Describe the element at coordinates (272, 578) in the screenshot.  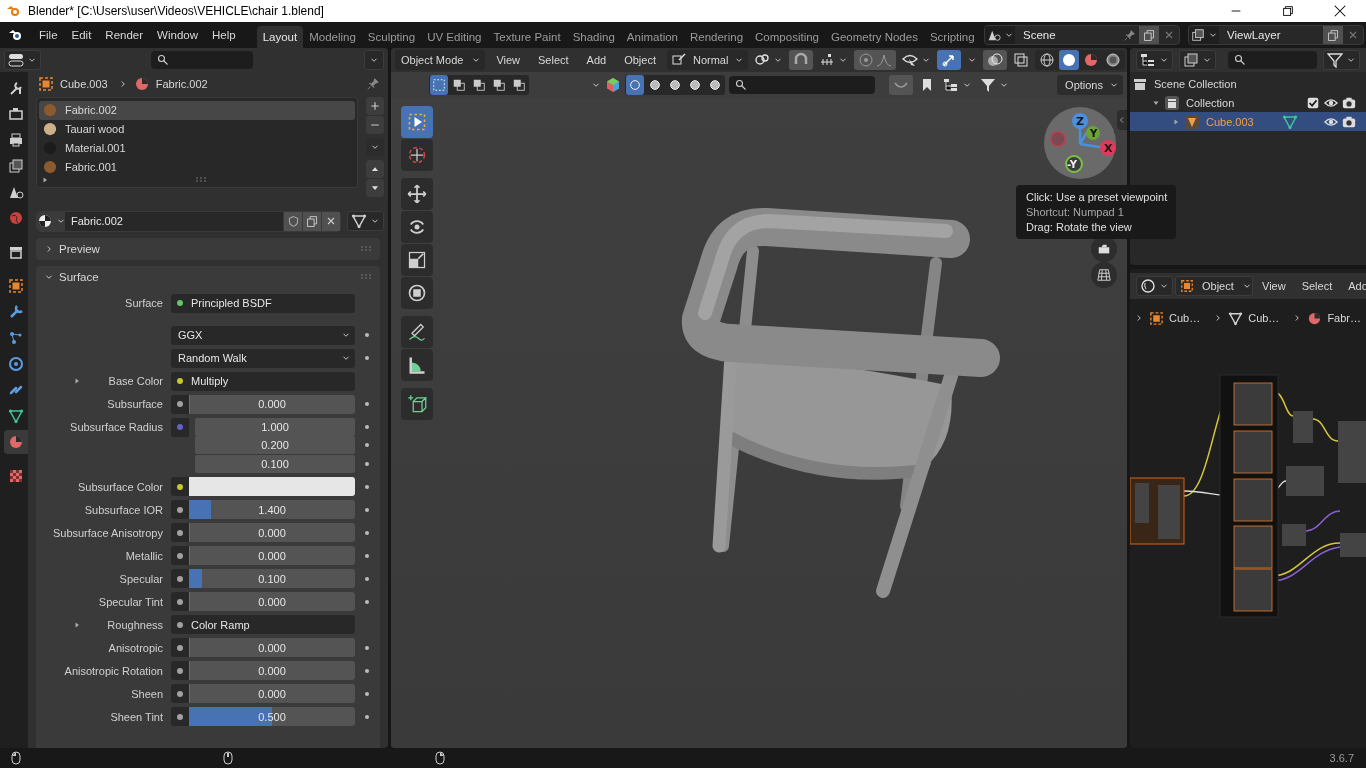
I see `value-slider: 0.100` at that location.